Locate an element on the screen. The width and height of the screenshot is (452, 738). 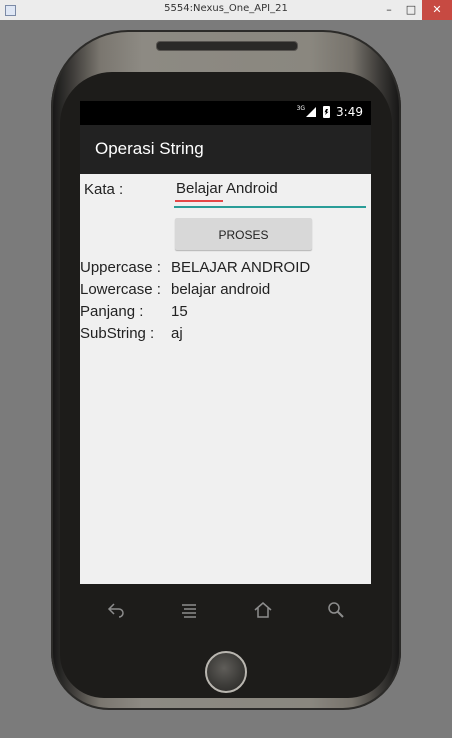
kata-input: Belajar Android is located at coordinates (270, 194).